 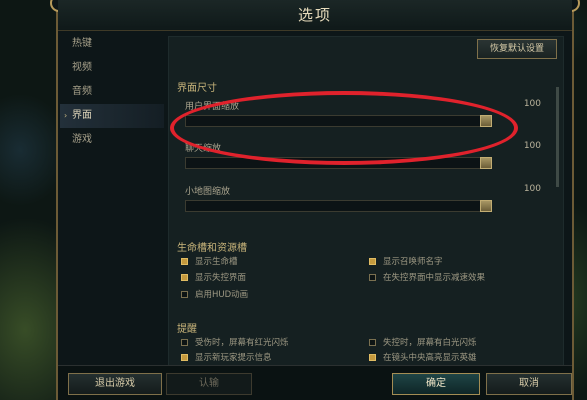 I want to click on sidebar-item-audio: 音频, so click(x=112, y=92).